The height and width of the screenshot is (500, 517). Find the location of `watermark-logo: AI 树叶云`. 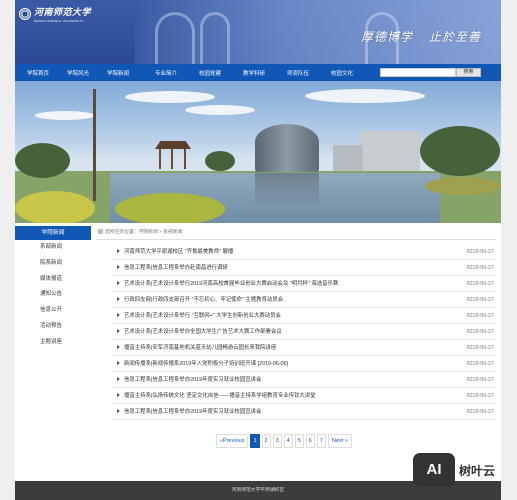

watermark-logo: AI 树叶云 is located at coordinates (462, 470).